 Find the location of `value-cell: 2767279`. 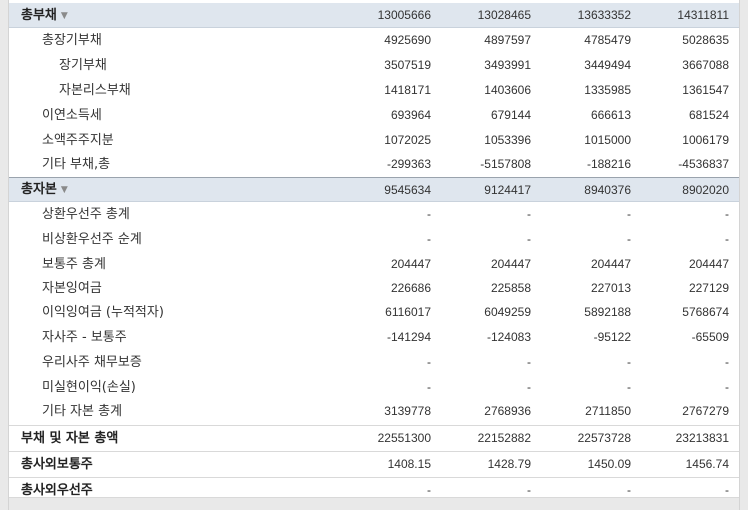

value-cell: 2767279 is located at coordinates (705, 411).